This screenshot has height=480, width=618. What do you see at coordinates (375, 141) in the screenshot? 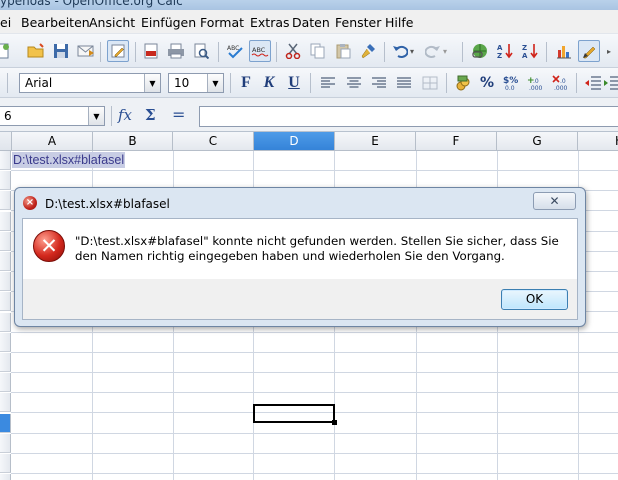
I see `column-header-e: E` at bounding box center [375, 141].